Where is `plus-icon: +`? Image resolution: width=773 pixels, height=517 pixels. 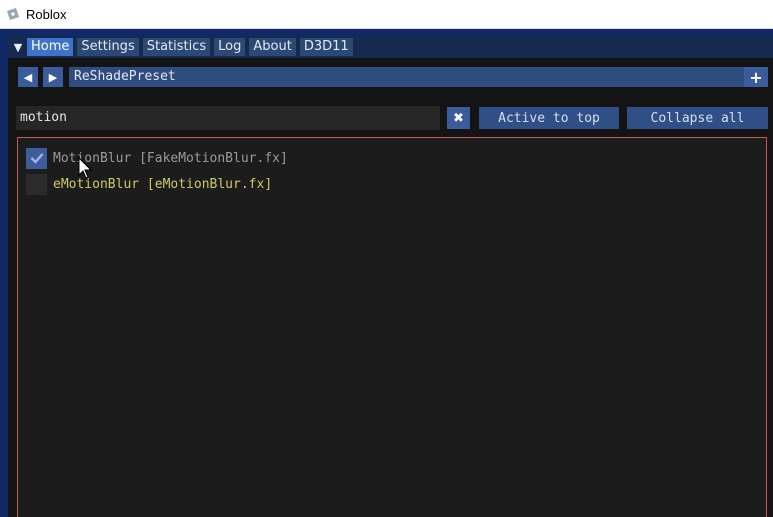
plus-icon: + is located at coordinates (756, 77).